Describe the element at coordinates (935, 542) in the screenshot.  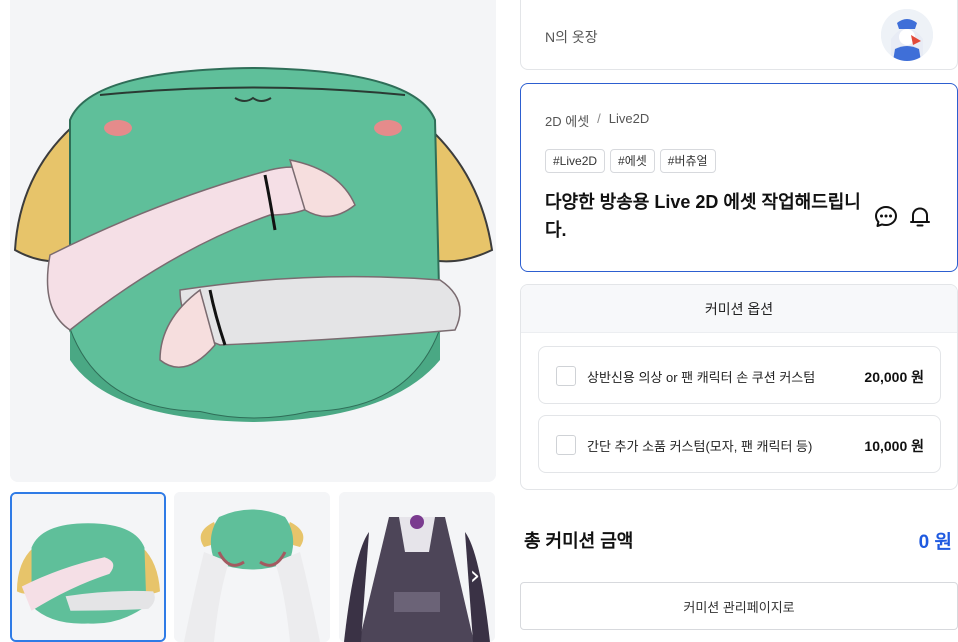
I see `total-value: 0 원` at that location.